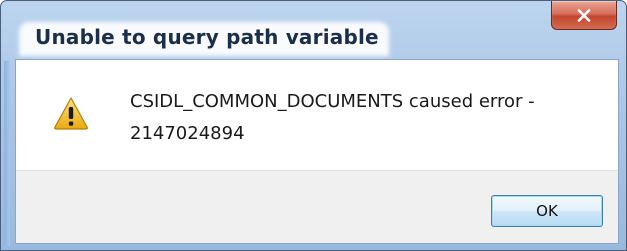  What do you see at coordinates (207, 37) in the screenshot?
I see `dialog-title: Unable to query path variable` at bounding box center [207, 37].